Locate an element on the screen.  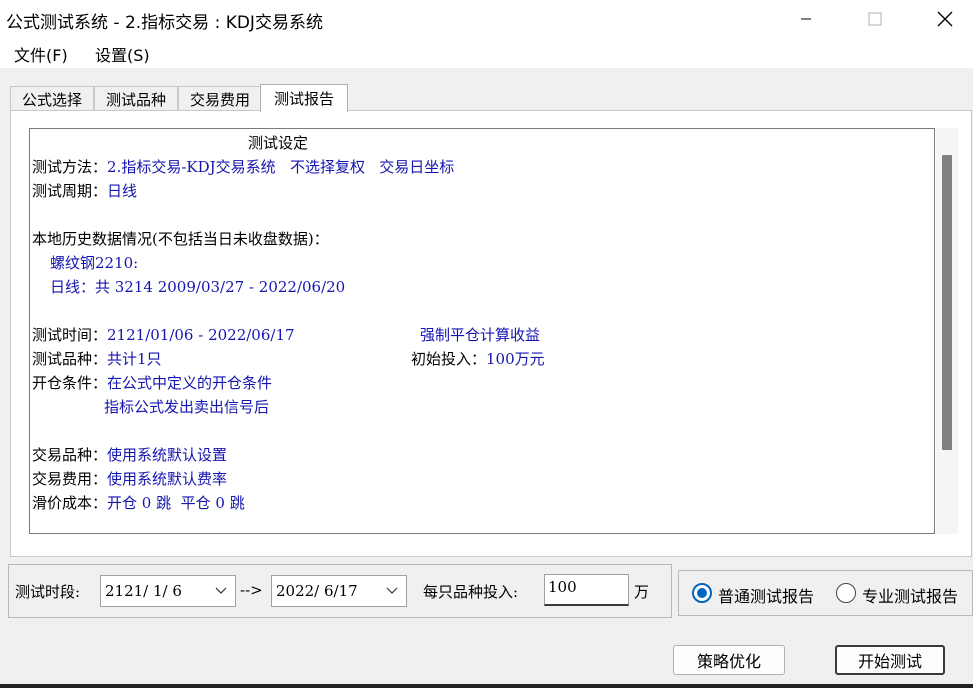
invest-input-value: 100 is located at coordinates (562, 587).